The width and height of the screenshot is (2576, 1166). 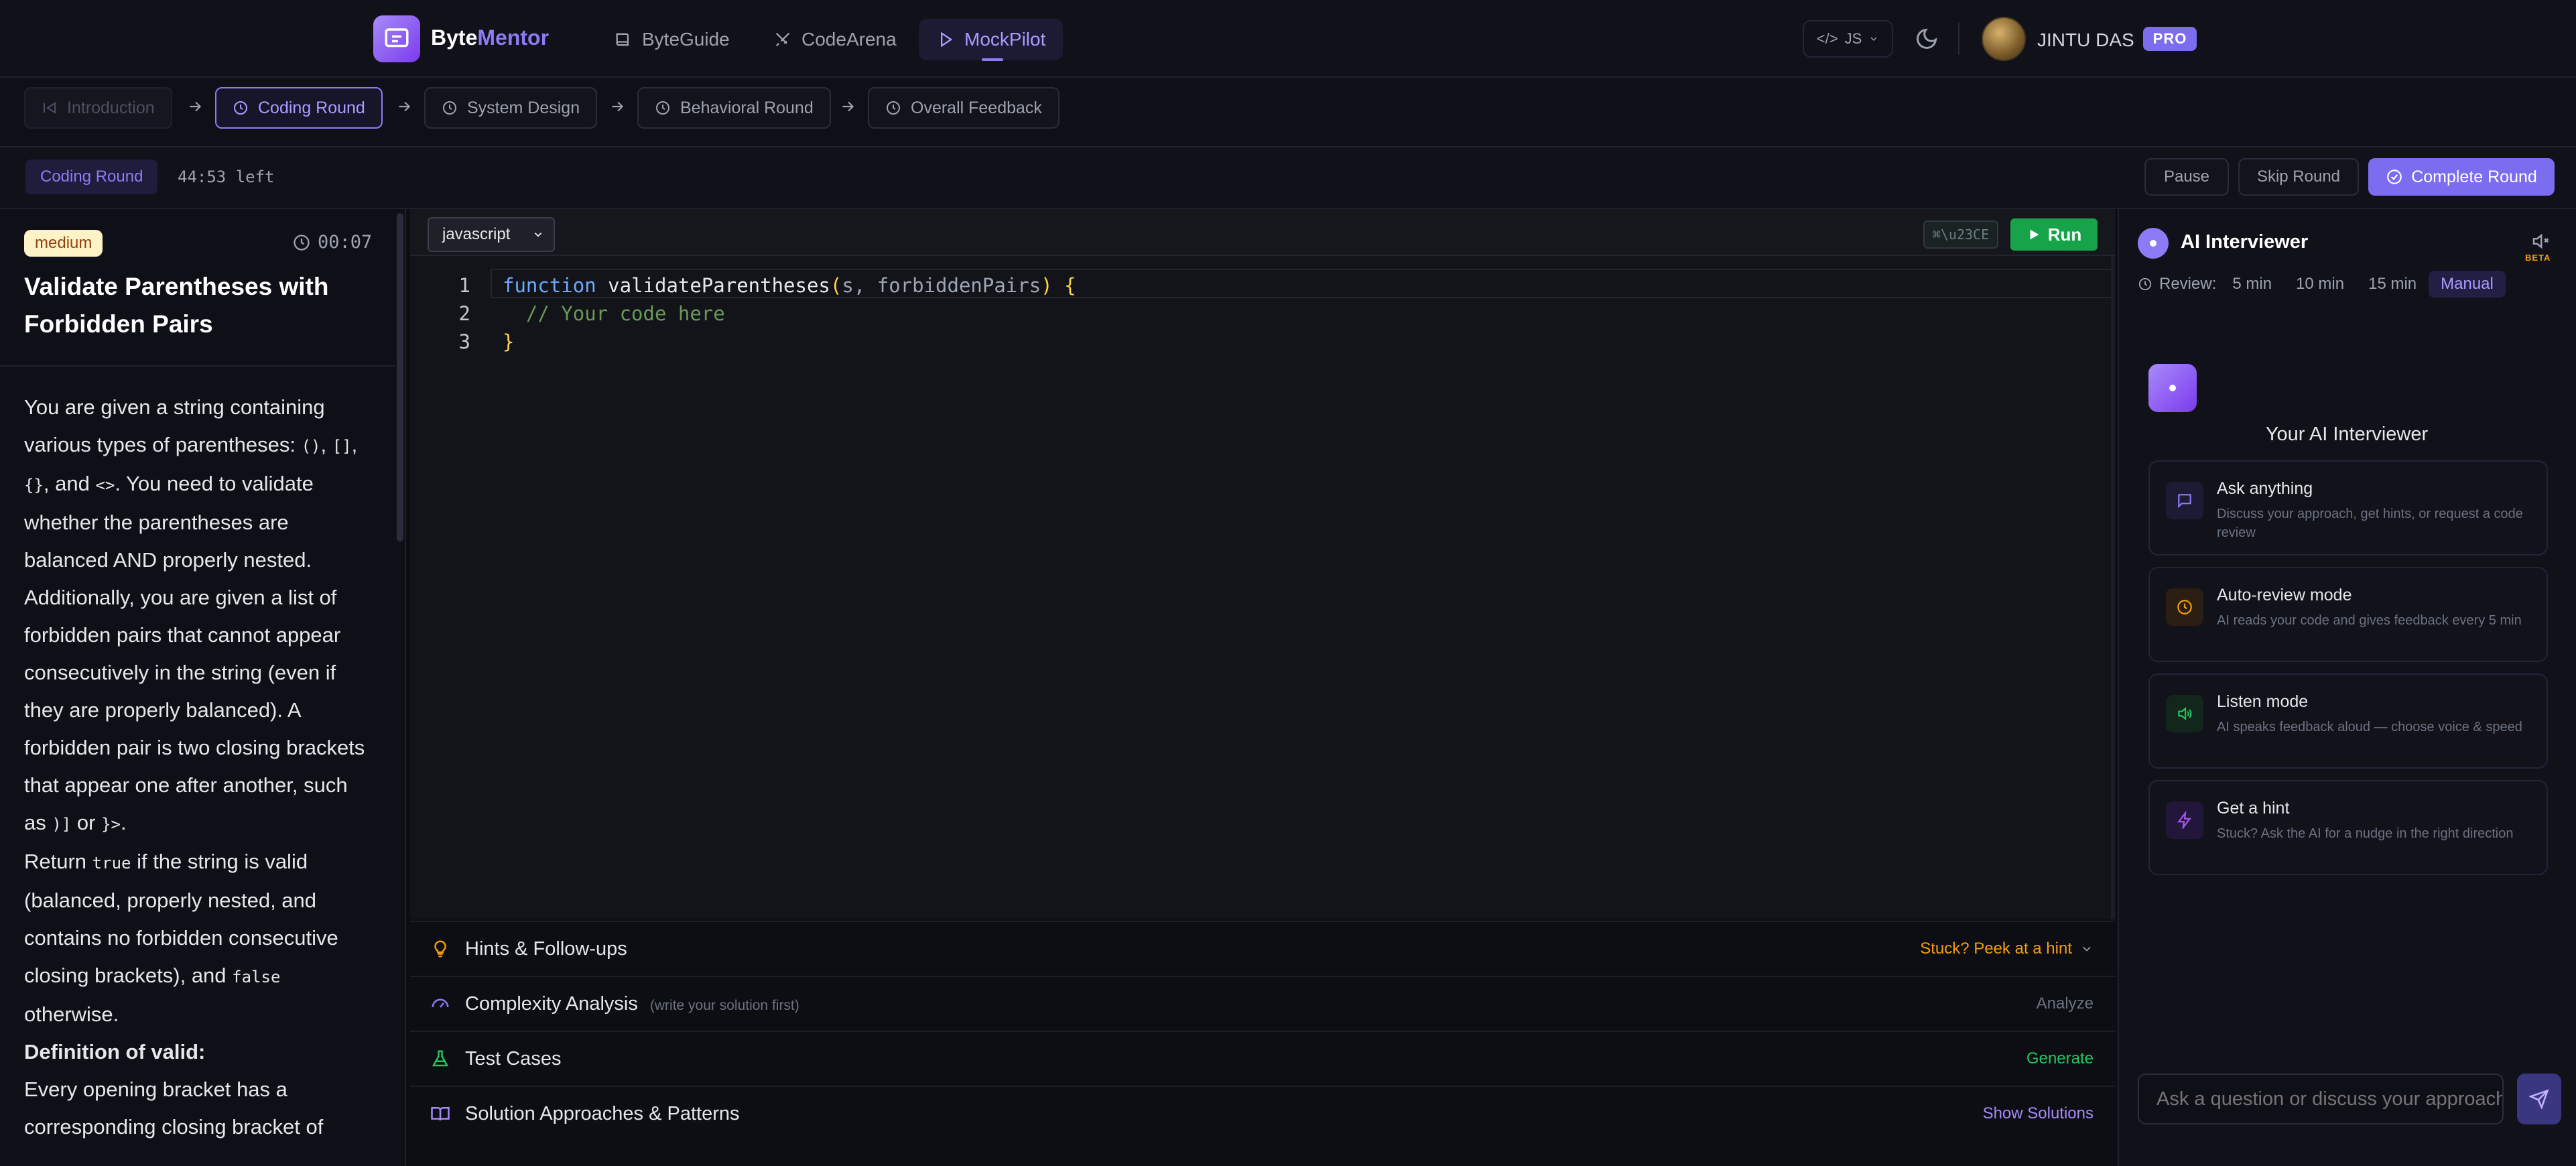 What do you see at coordinates (508, 342) in the screenshot?
I see `code-line: }` at bounding box center [508, 342].